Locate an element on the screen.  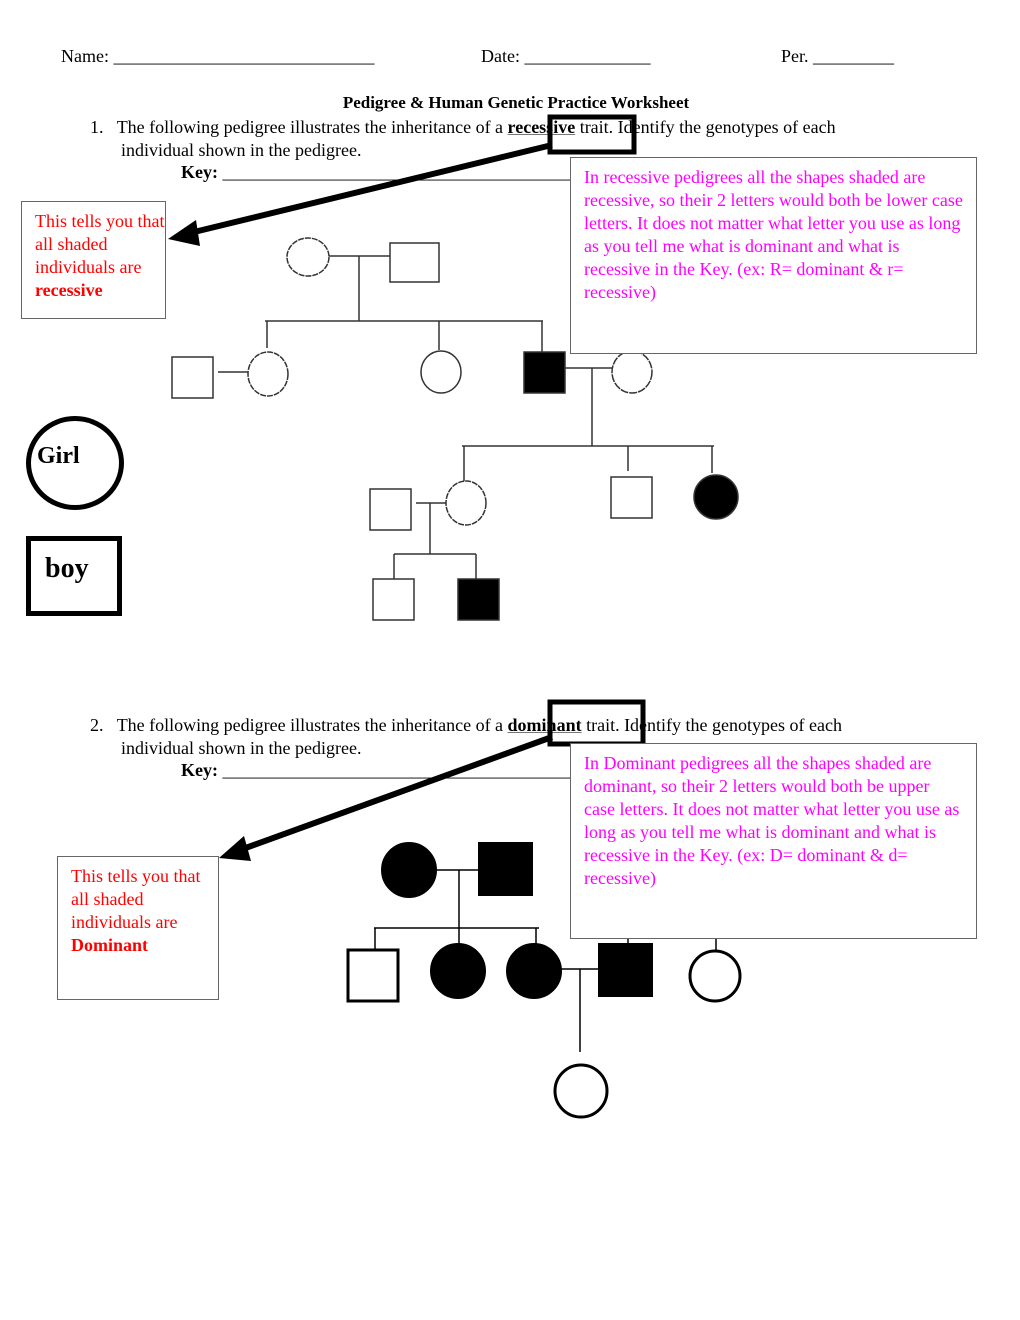
p1-g2-son is located at coordinates (544, 372).